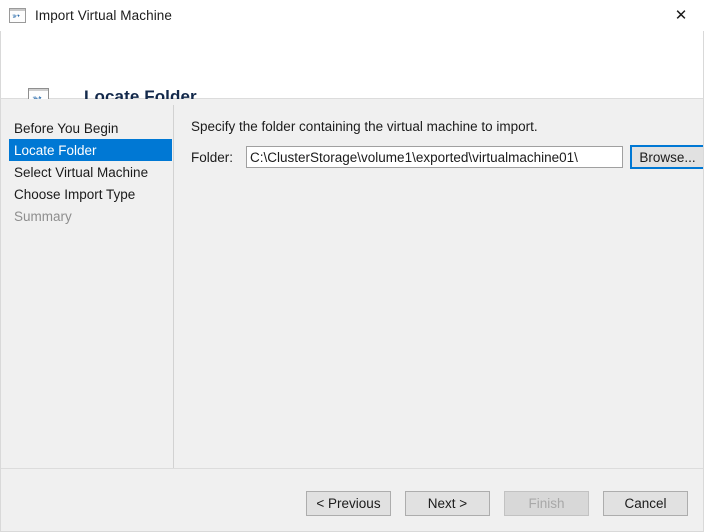 Image resolution: width=704 pixels, height=532 pixels. I want to click on sidebar-item-locate-folder: Locate Folder, so click(90, 150).